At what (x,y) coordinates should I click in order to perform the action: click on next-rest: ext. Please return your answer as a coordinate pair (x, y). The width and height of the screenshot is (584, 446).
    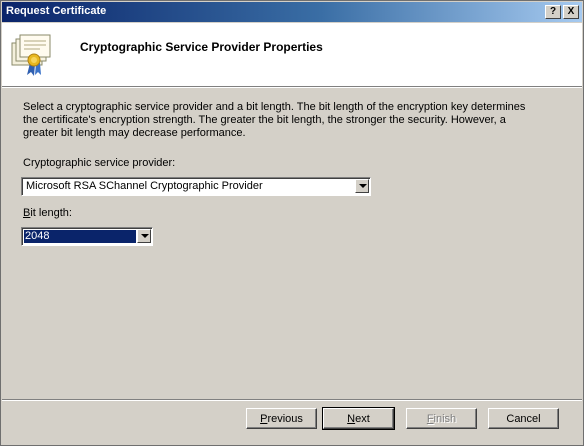
    Looking at the image, I should click on (362, 419).